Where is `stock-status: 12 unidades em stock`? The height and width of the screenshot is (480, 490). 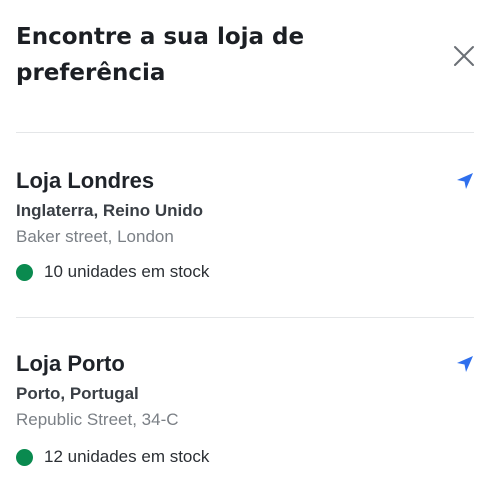 stock-status: 12 unidades em stock is located at coordinates (112, 457).